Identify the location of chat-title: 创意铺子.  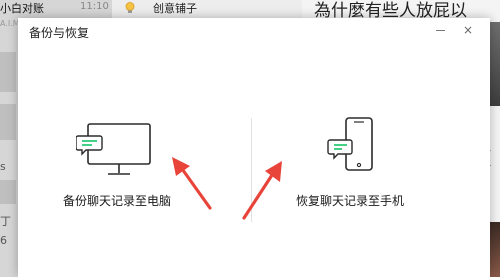
(175, 8).